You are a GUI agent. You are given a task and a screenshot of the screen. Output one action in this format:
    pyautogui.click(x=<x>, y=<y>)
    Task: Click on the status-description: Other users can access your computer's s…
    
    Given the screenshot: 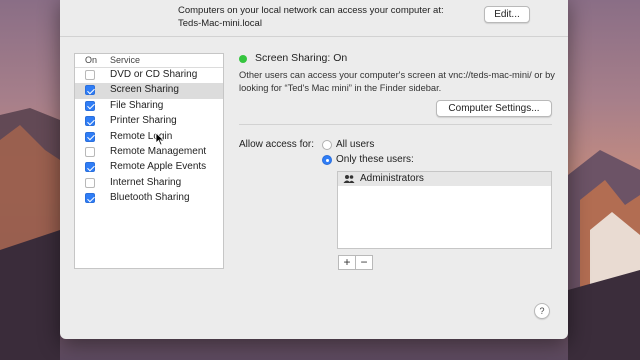 What is the action you would take?
    pyautogui.click(x=397, y=81)
    